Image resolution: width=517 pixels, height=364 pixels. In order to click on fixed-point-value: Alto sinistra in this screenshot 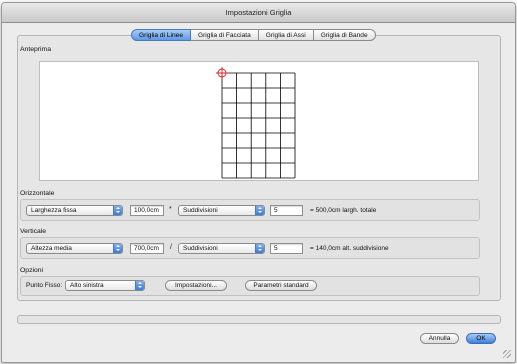, I will do `click(87, 285)`.